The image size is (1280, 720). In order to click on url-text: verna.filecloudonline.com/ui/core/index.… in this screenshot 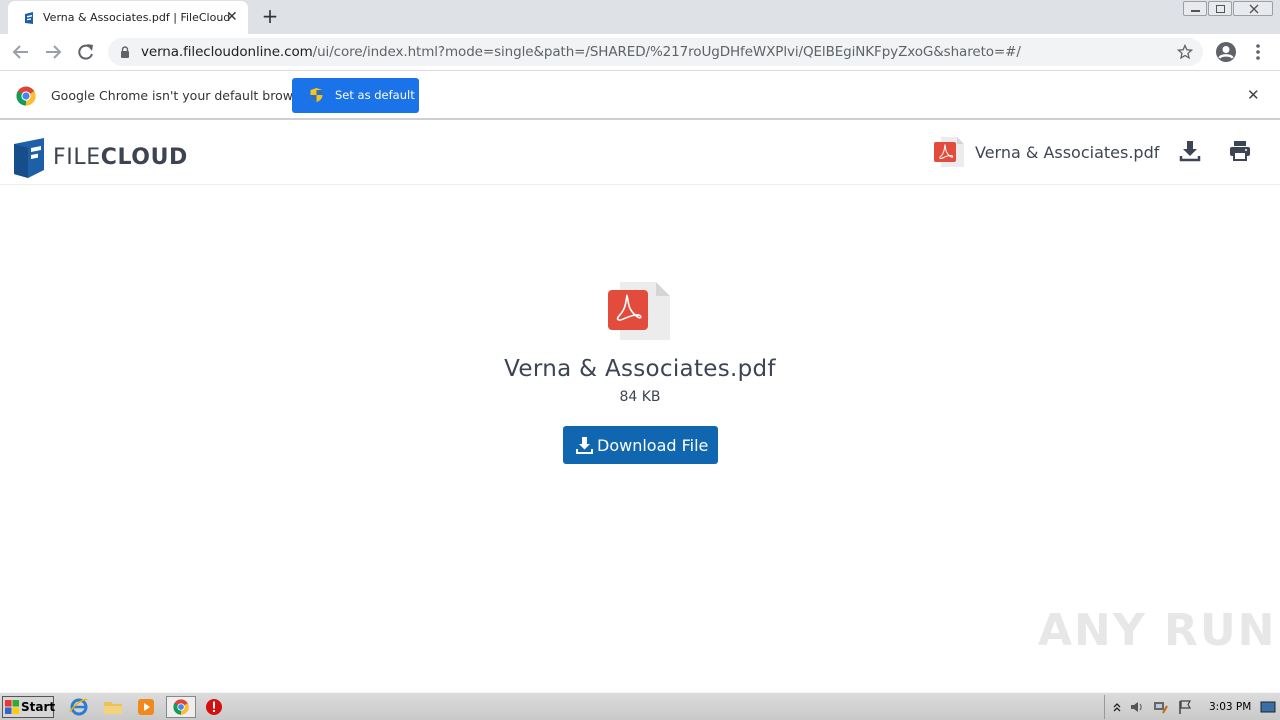, I will do `click(581, 52)`.